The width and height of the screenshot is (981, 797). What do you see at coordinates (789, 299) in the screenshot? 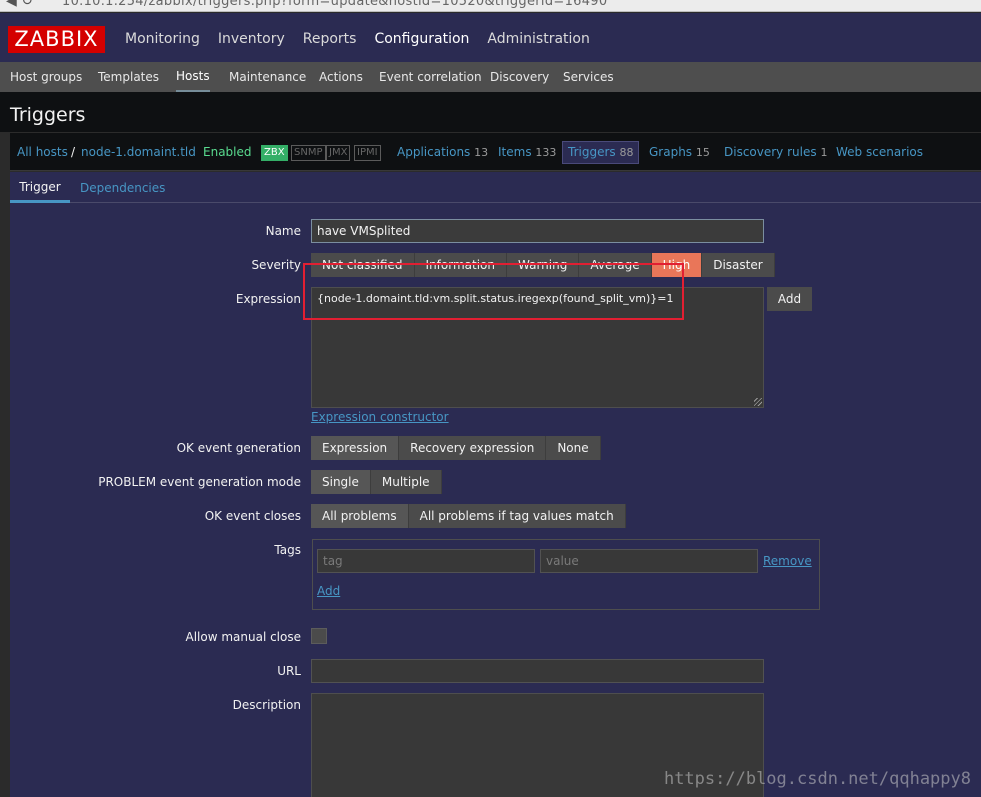
I see `expression-add-button: Add` at bounding box center [789, 299].